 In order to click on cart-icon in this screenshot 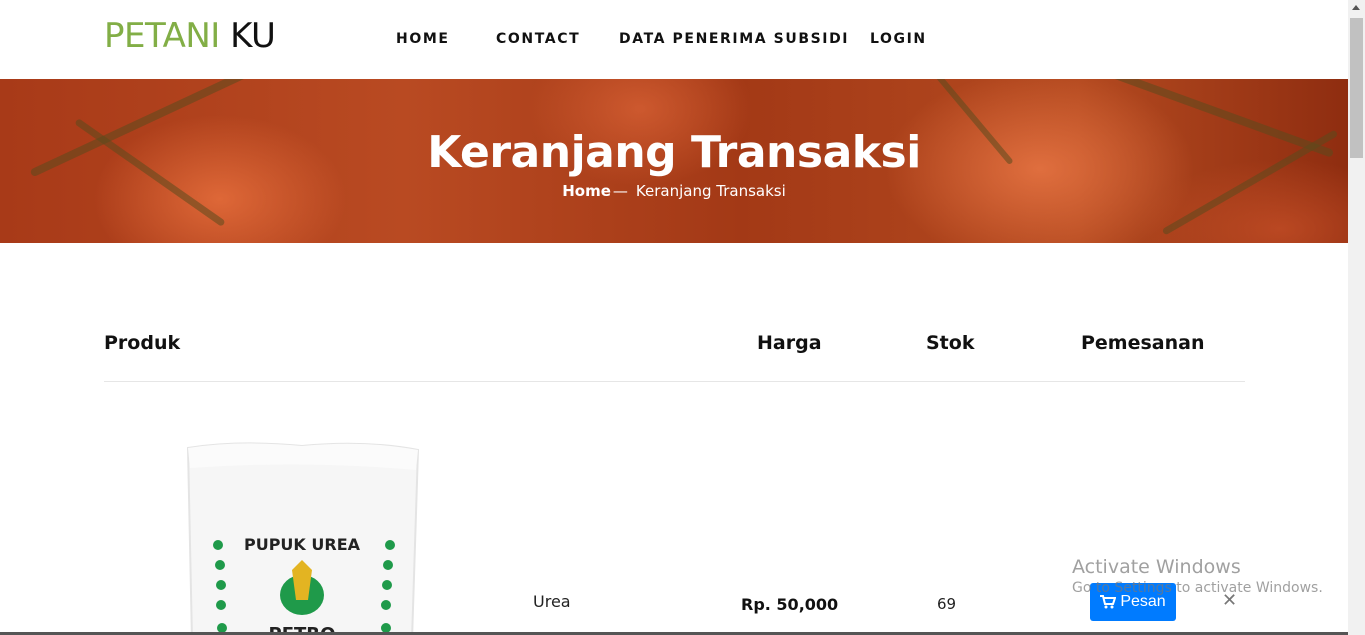, I will do `click(1108, 602)`.